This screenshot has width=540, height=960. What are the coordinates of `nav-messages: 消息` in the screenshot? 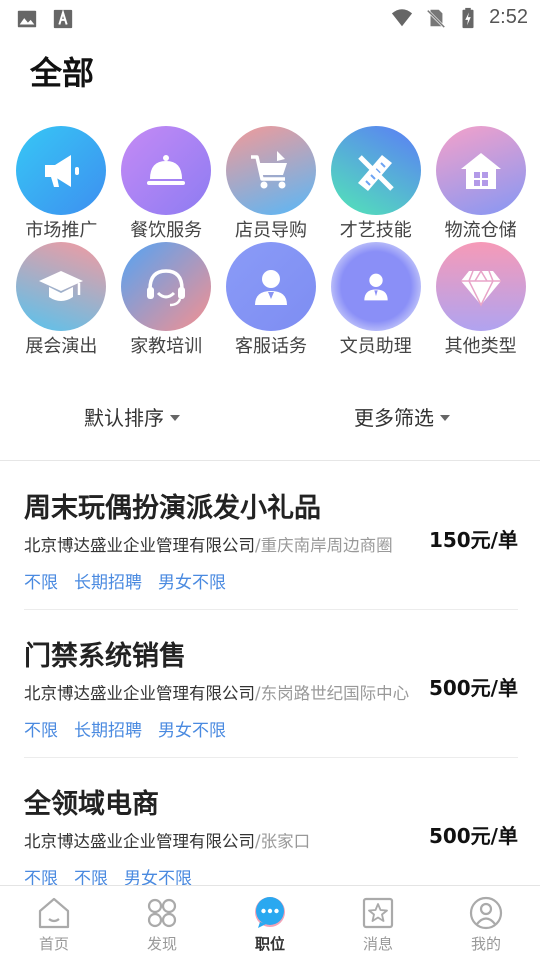 It's located at (378, 923).